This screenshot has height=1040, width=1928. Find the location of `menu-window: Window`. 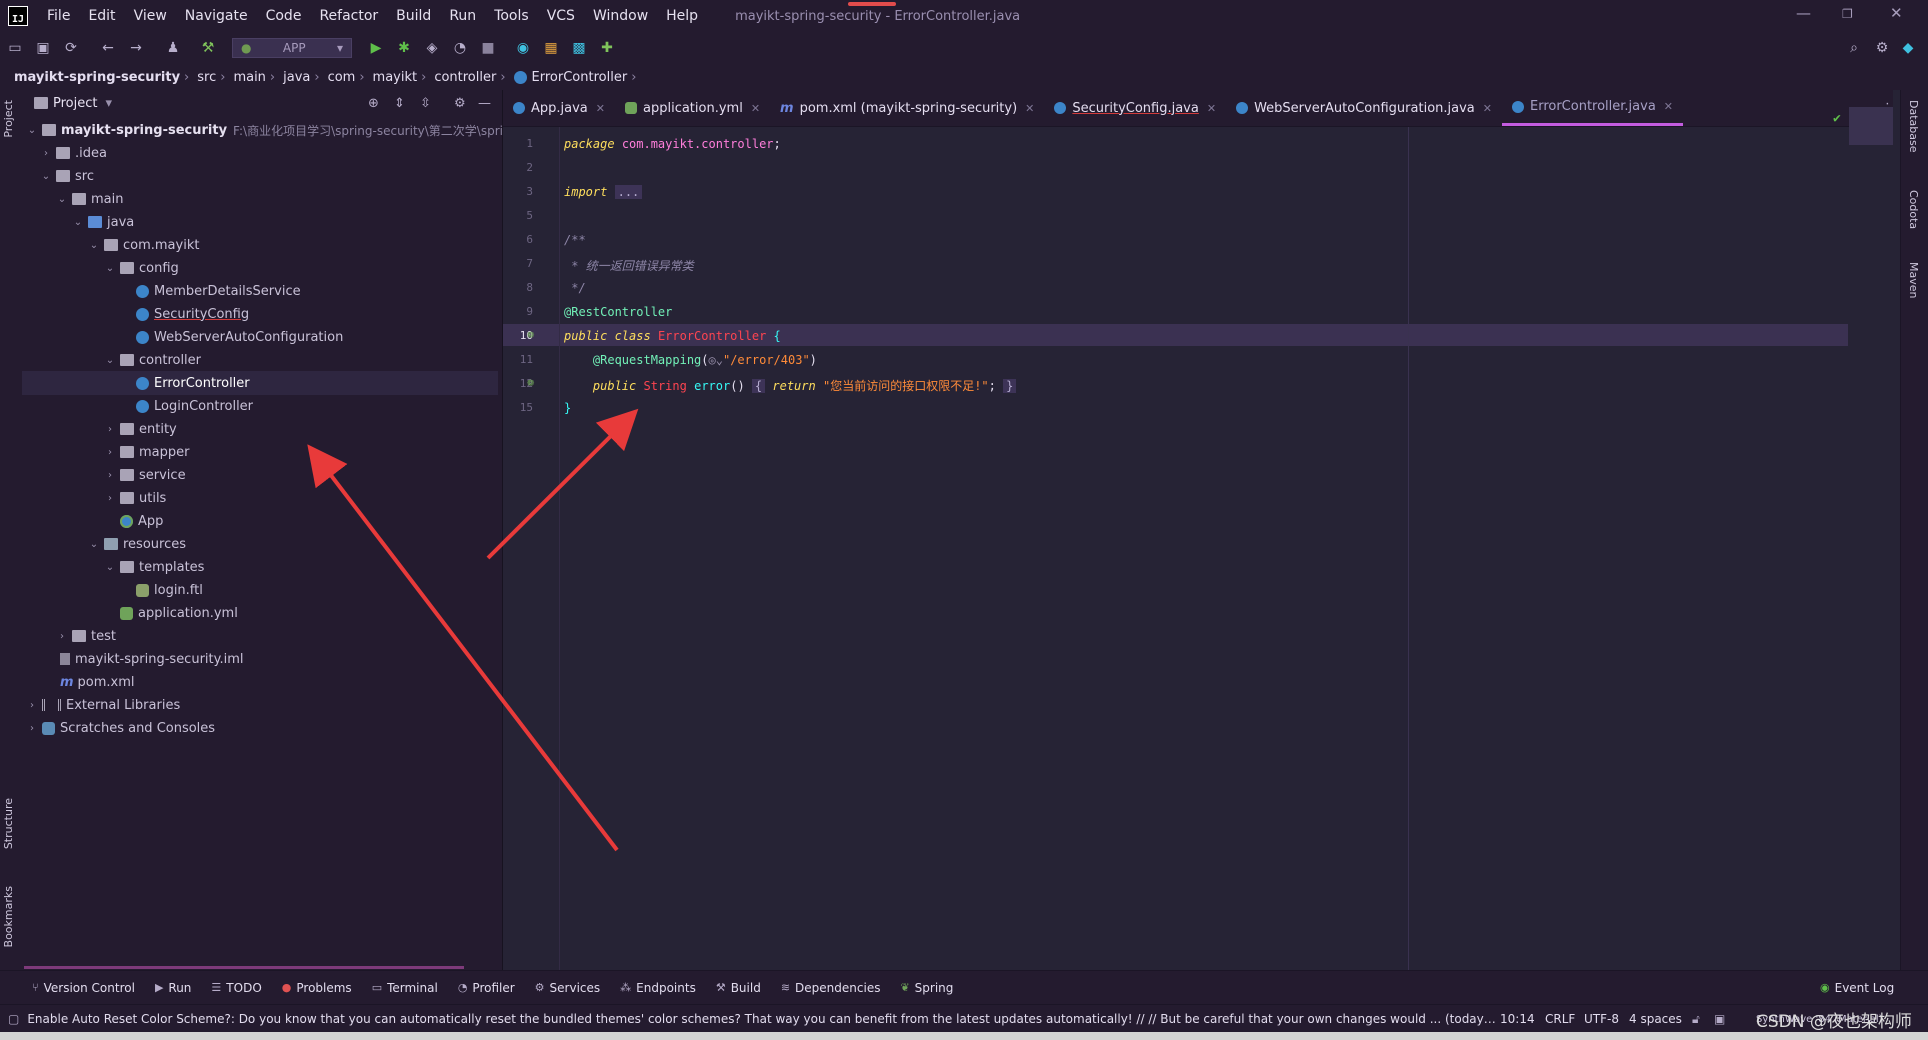

menu-window: Window is located at coordinates (620, 16).